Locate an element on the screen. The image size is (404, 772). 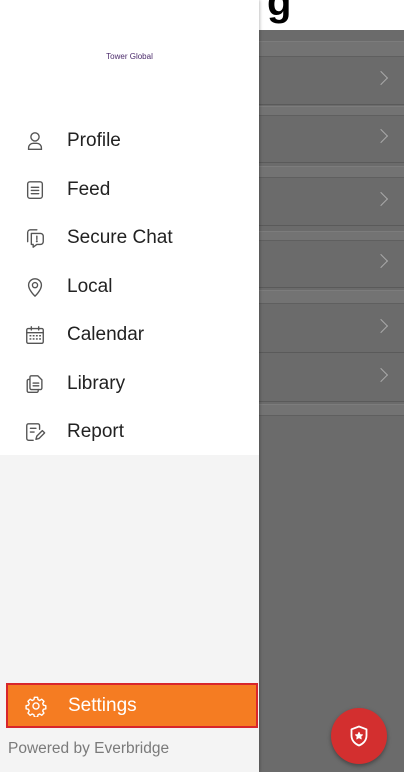
secure-chat-icon is located at coordinates (35, 238).